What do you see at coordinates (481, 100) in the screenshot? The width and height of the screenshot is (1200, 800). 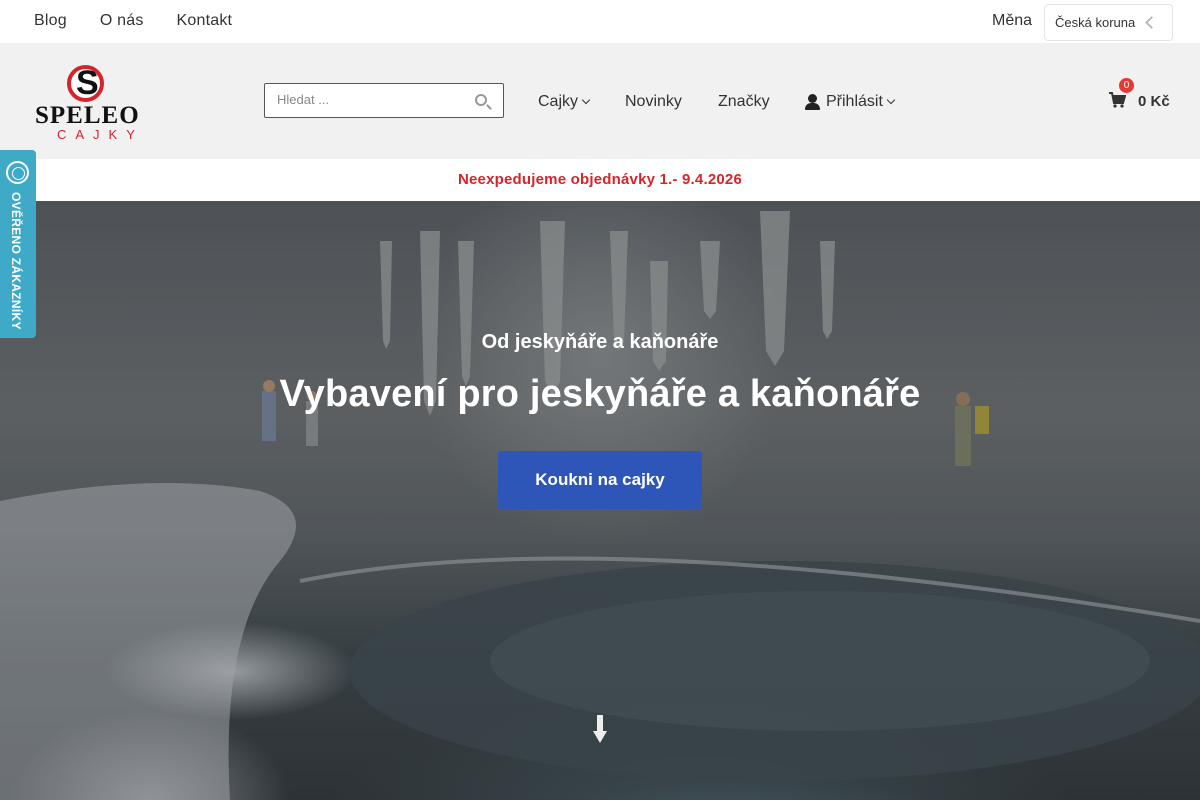 I see `search-icon` at bounding box center [481, 100].